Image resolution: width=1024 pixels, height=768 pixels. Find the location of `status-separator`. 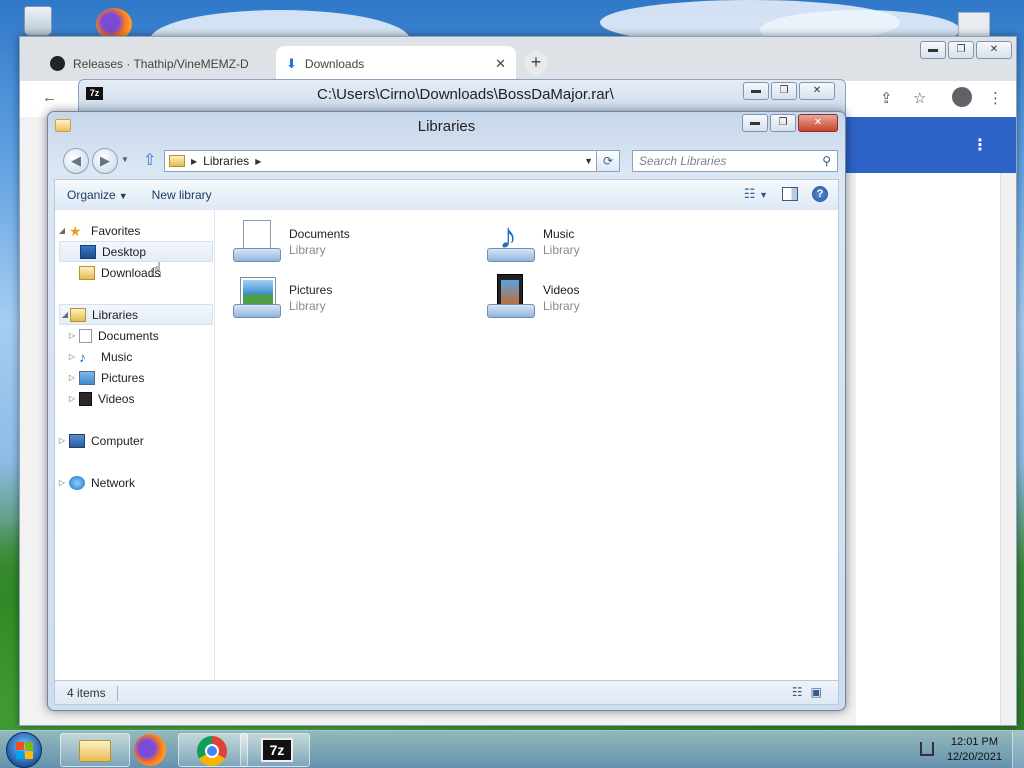

status-separator is located at coordinates (117, 693).